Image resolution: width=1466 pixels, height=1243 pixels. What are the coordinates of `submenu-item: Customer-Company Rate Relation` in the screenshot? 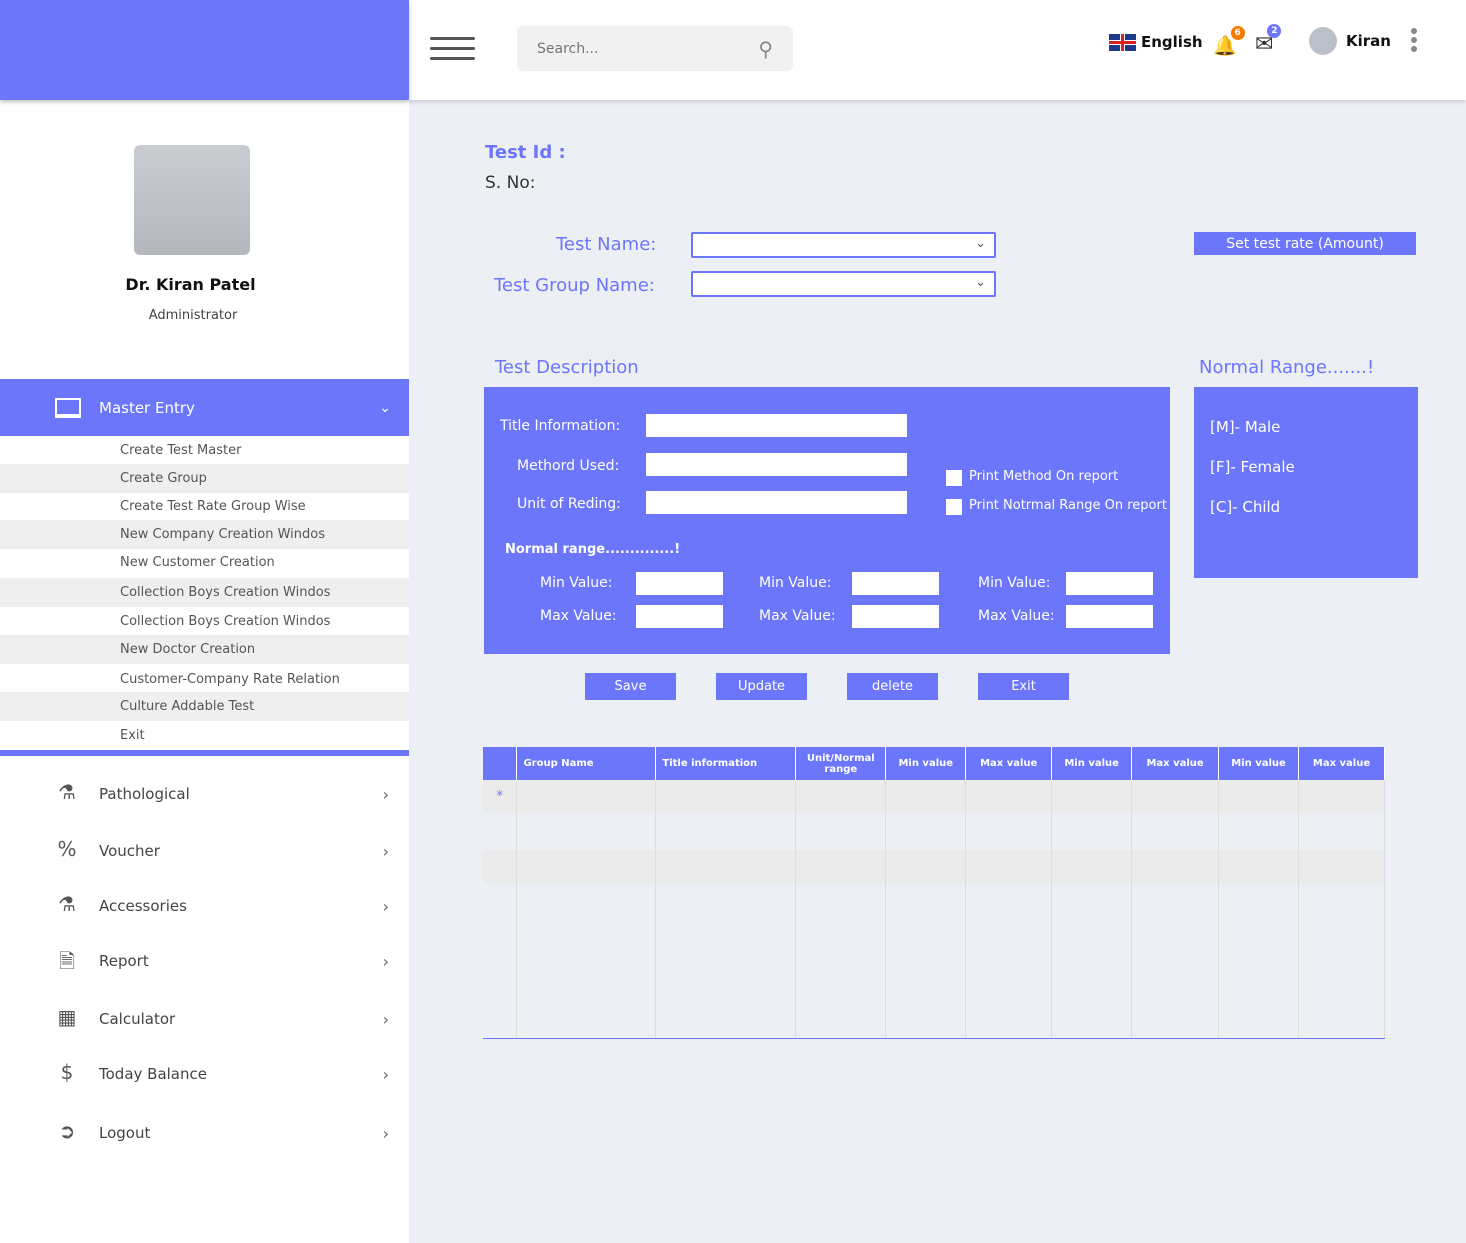 It's located at (204, 679).